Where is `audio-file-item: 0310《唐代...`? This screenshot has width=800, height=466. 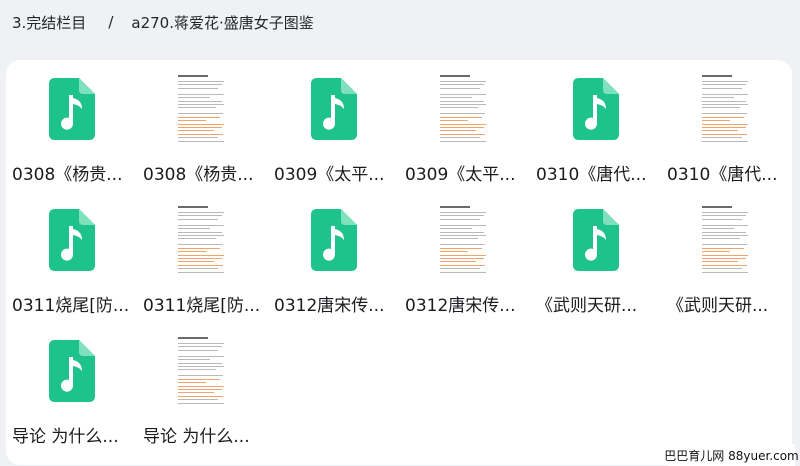 audio-file-item: 0310《唐代... is located at coordinates (595, 125).